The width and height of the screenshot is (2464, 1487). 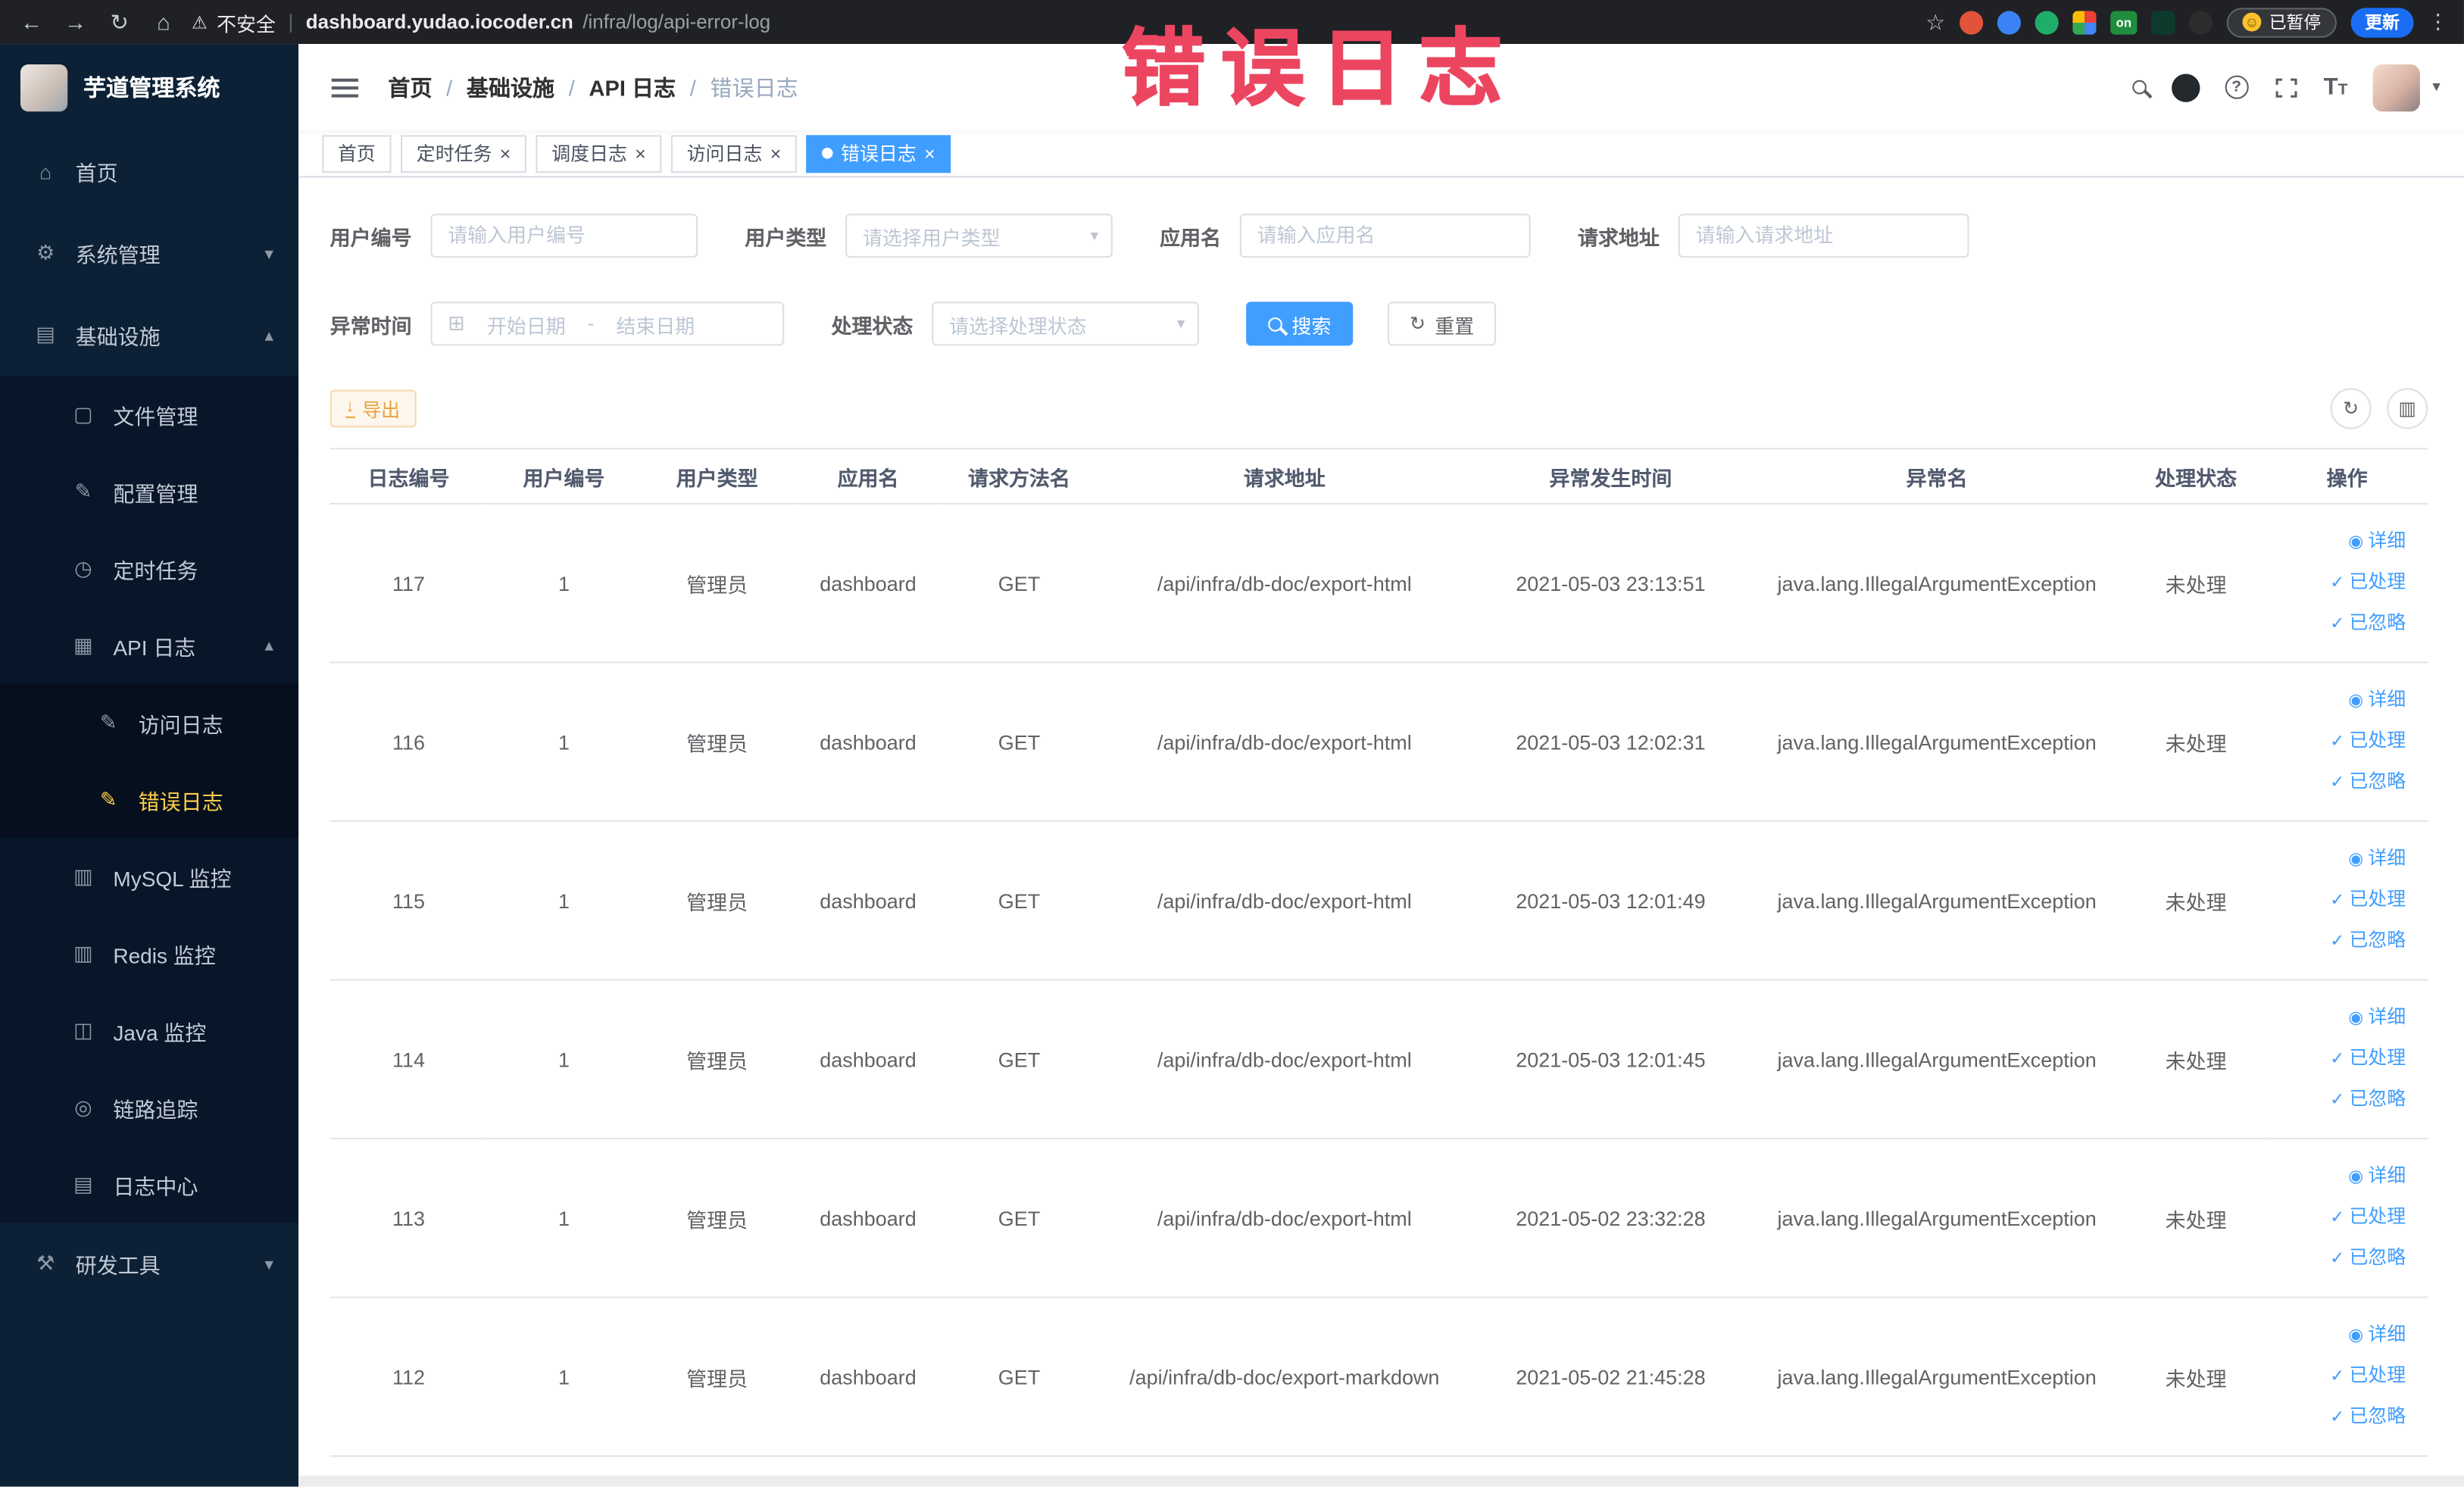 What do you see at coordinates (149, 568) in the screenshot?
I see `sidebar-item-5: ◷ 定时任务` at bounding box center [149, 568].